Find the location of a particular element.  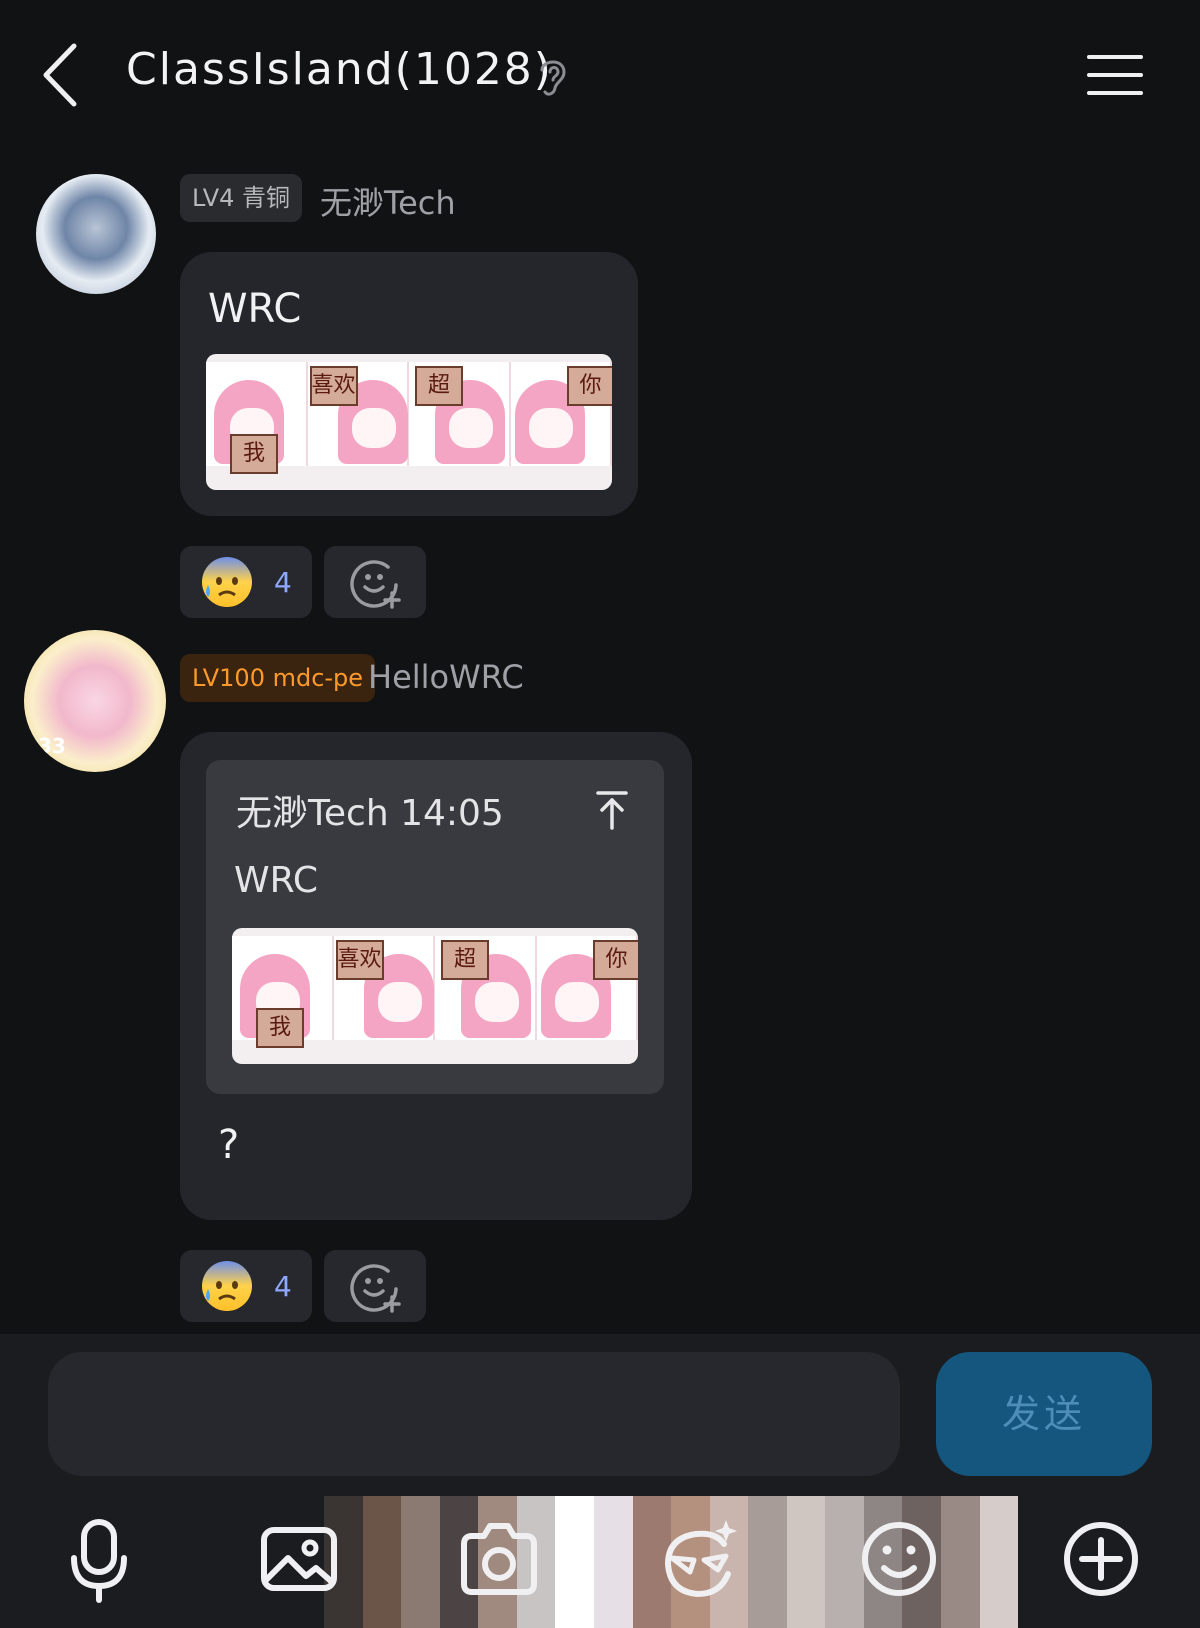

message-input is located at coordinates (474, 1414).